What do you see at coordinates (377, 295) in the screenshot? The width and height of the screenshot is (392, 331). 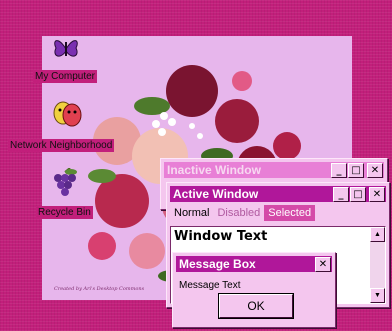 I see `scroll-down-arrow-icon: ▼` at bounding box center [377, 295].